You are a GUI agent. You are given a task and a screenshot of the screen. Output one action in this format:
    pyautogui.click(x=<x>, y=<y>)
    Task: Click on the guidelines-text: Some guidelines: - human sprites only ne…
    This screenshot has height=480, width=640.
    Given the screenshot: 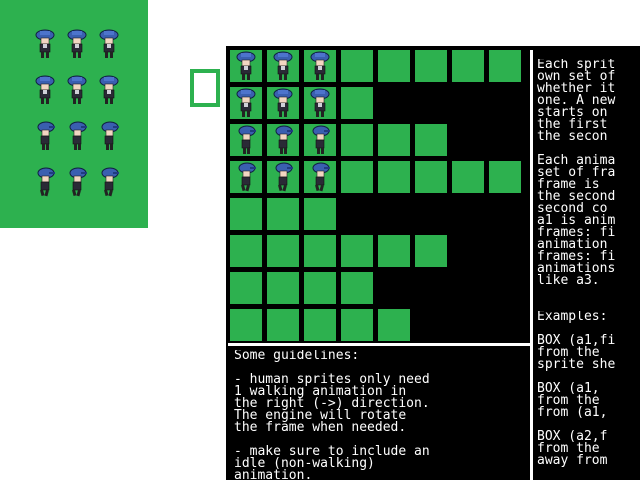 What is the action you would take?
    pyautogui.click(x=332, y=415)
    